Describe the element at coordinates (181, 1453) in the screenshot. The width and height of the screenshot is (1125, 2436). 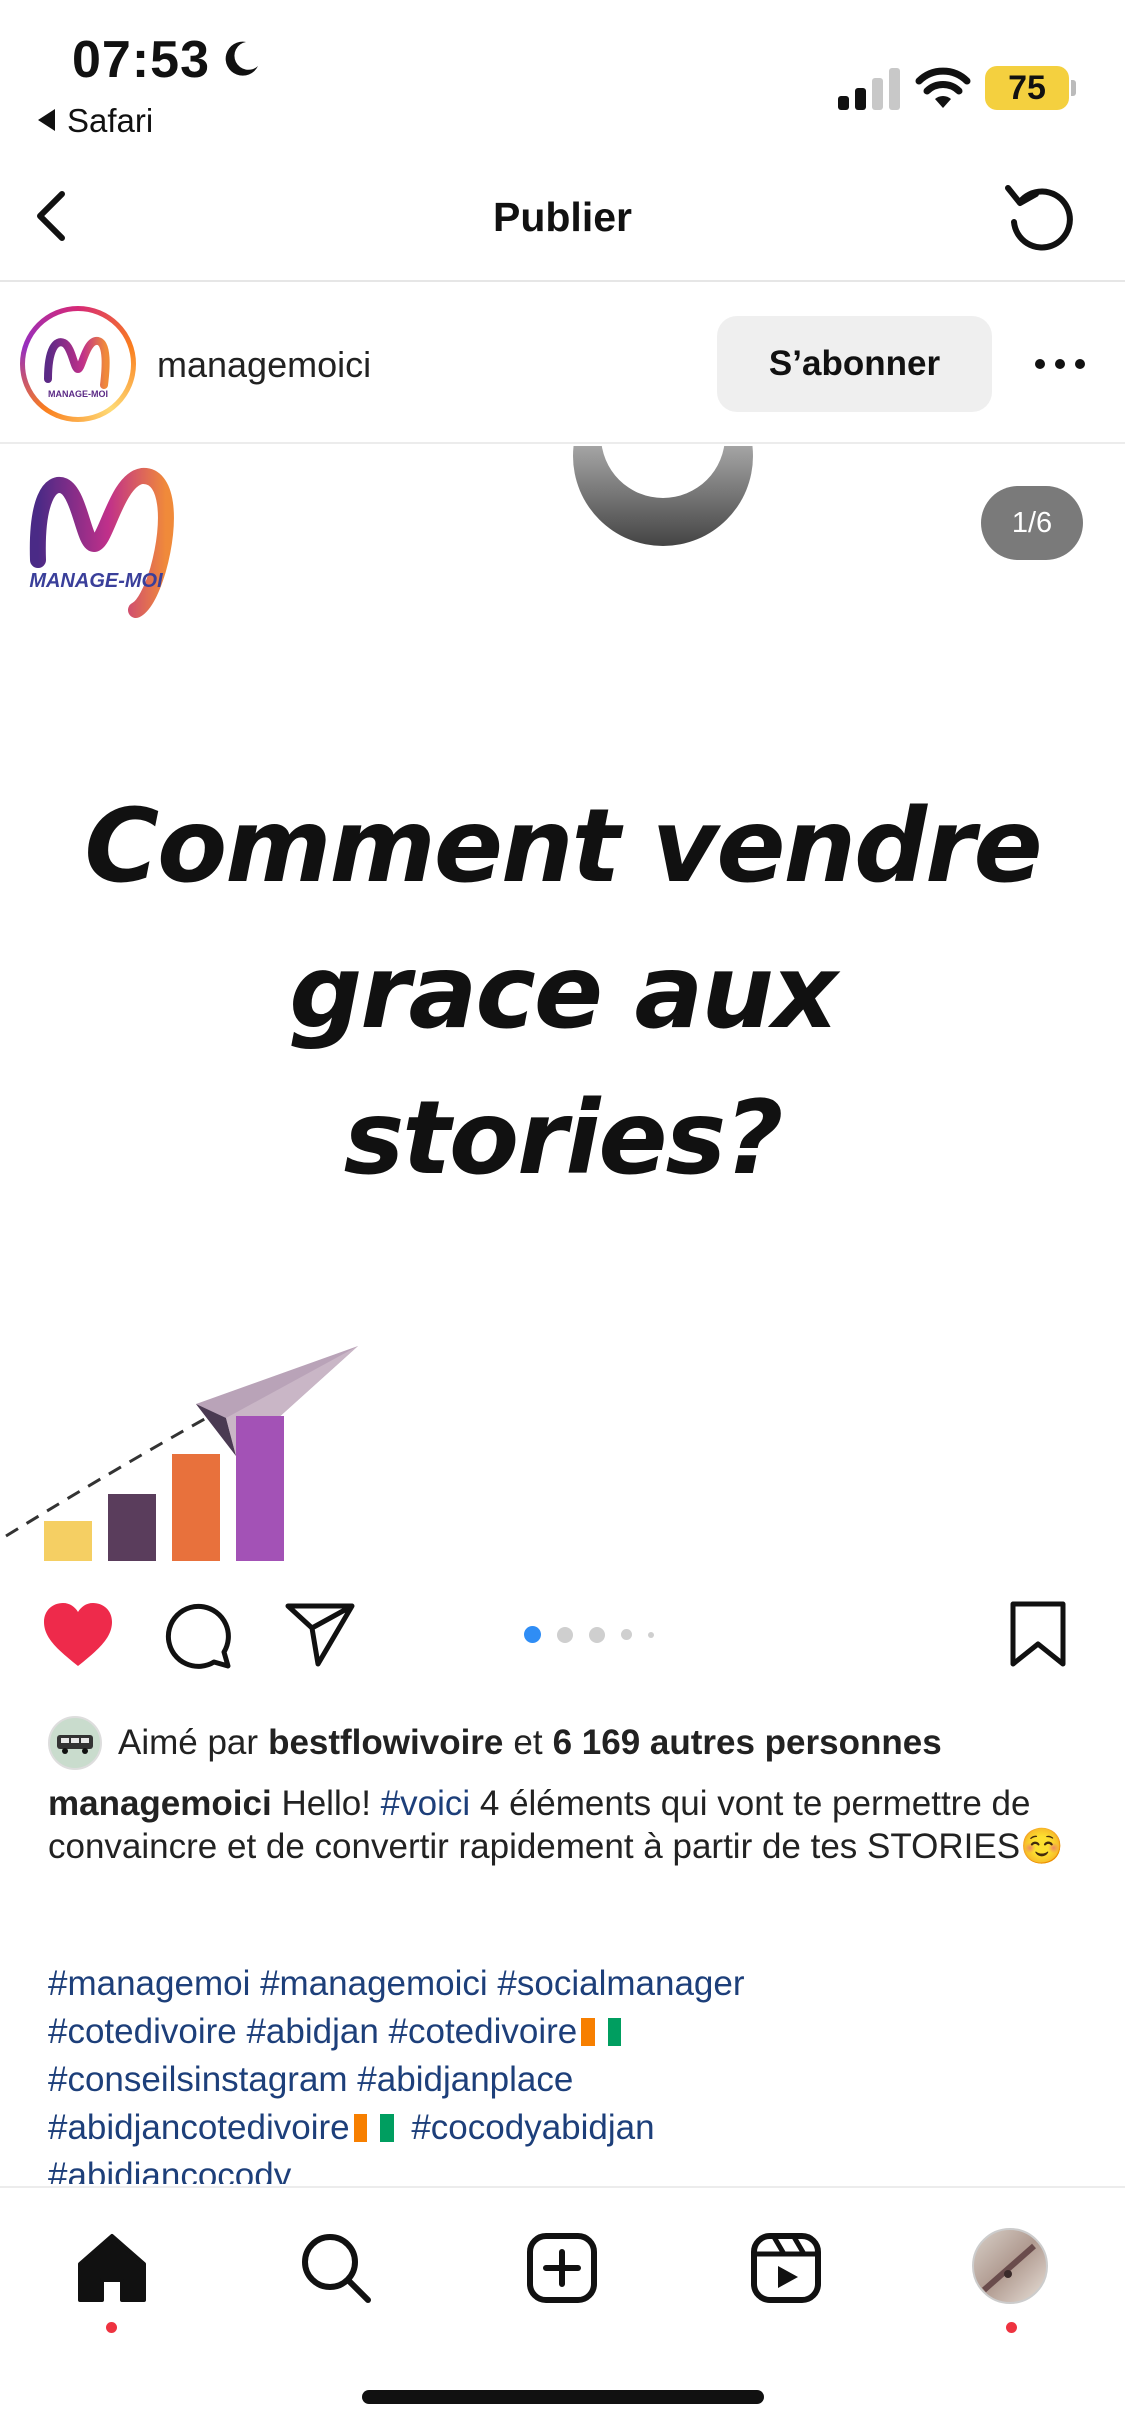
I see `growth-bars-illustration` at that location.